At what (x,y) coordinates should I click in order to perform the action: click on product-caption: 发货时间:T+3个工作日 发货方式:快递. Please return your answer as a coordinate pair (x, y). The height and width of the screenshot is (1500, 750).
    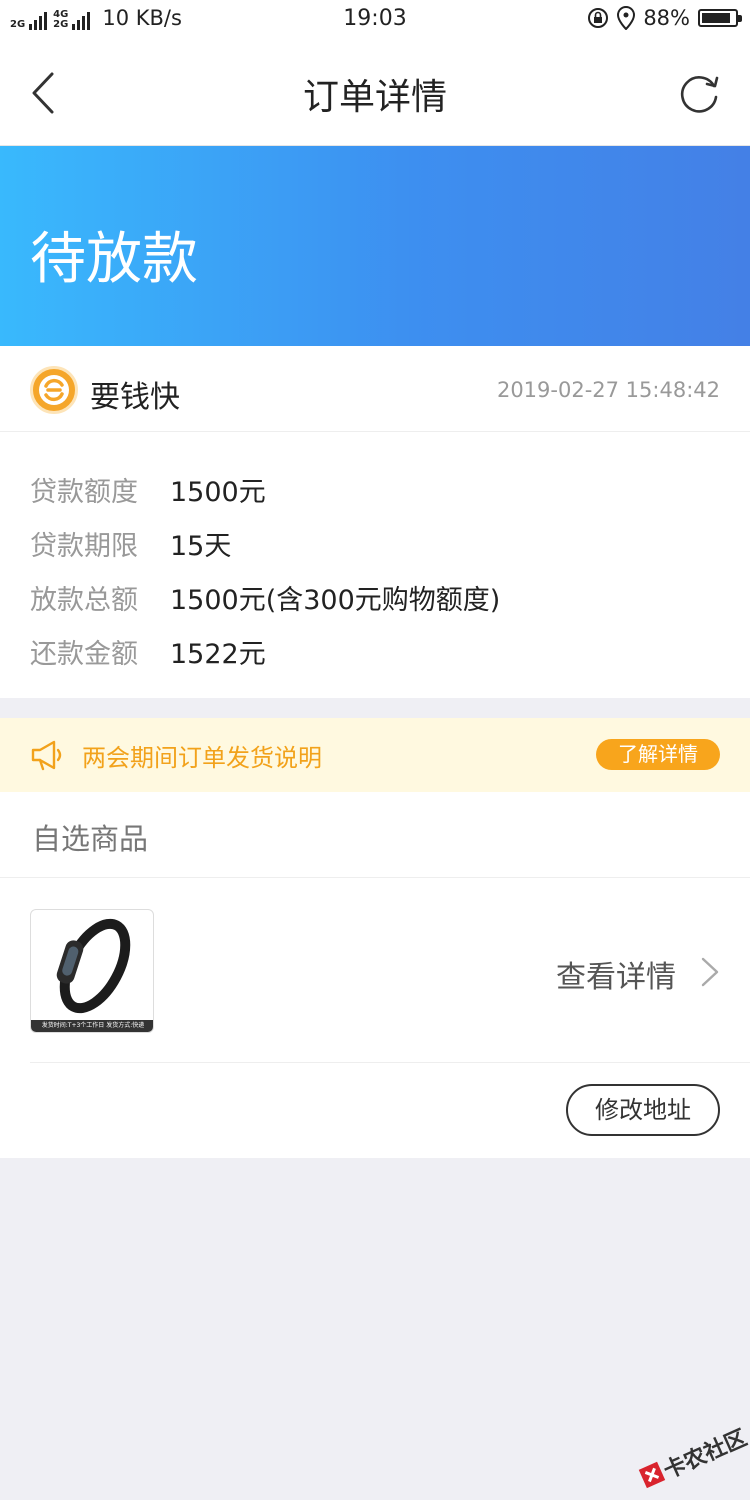
    Looking at the image, I should click on (92, 1026).